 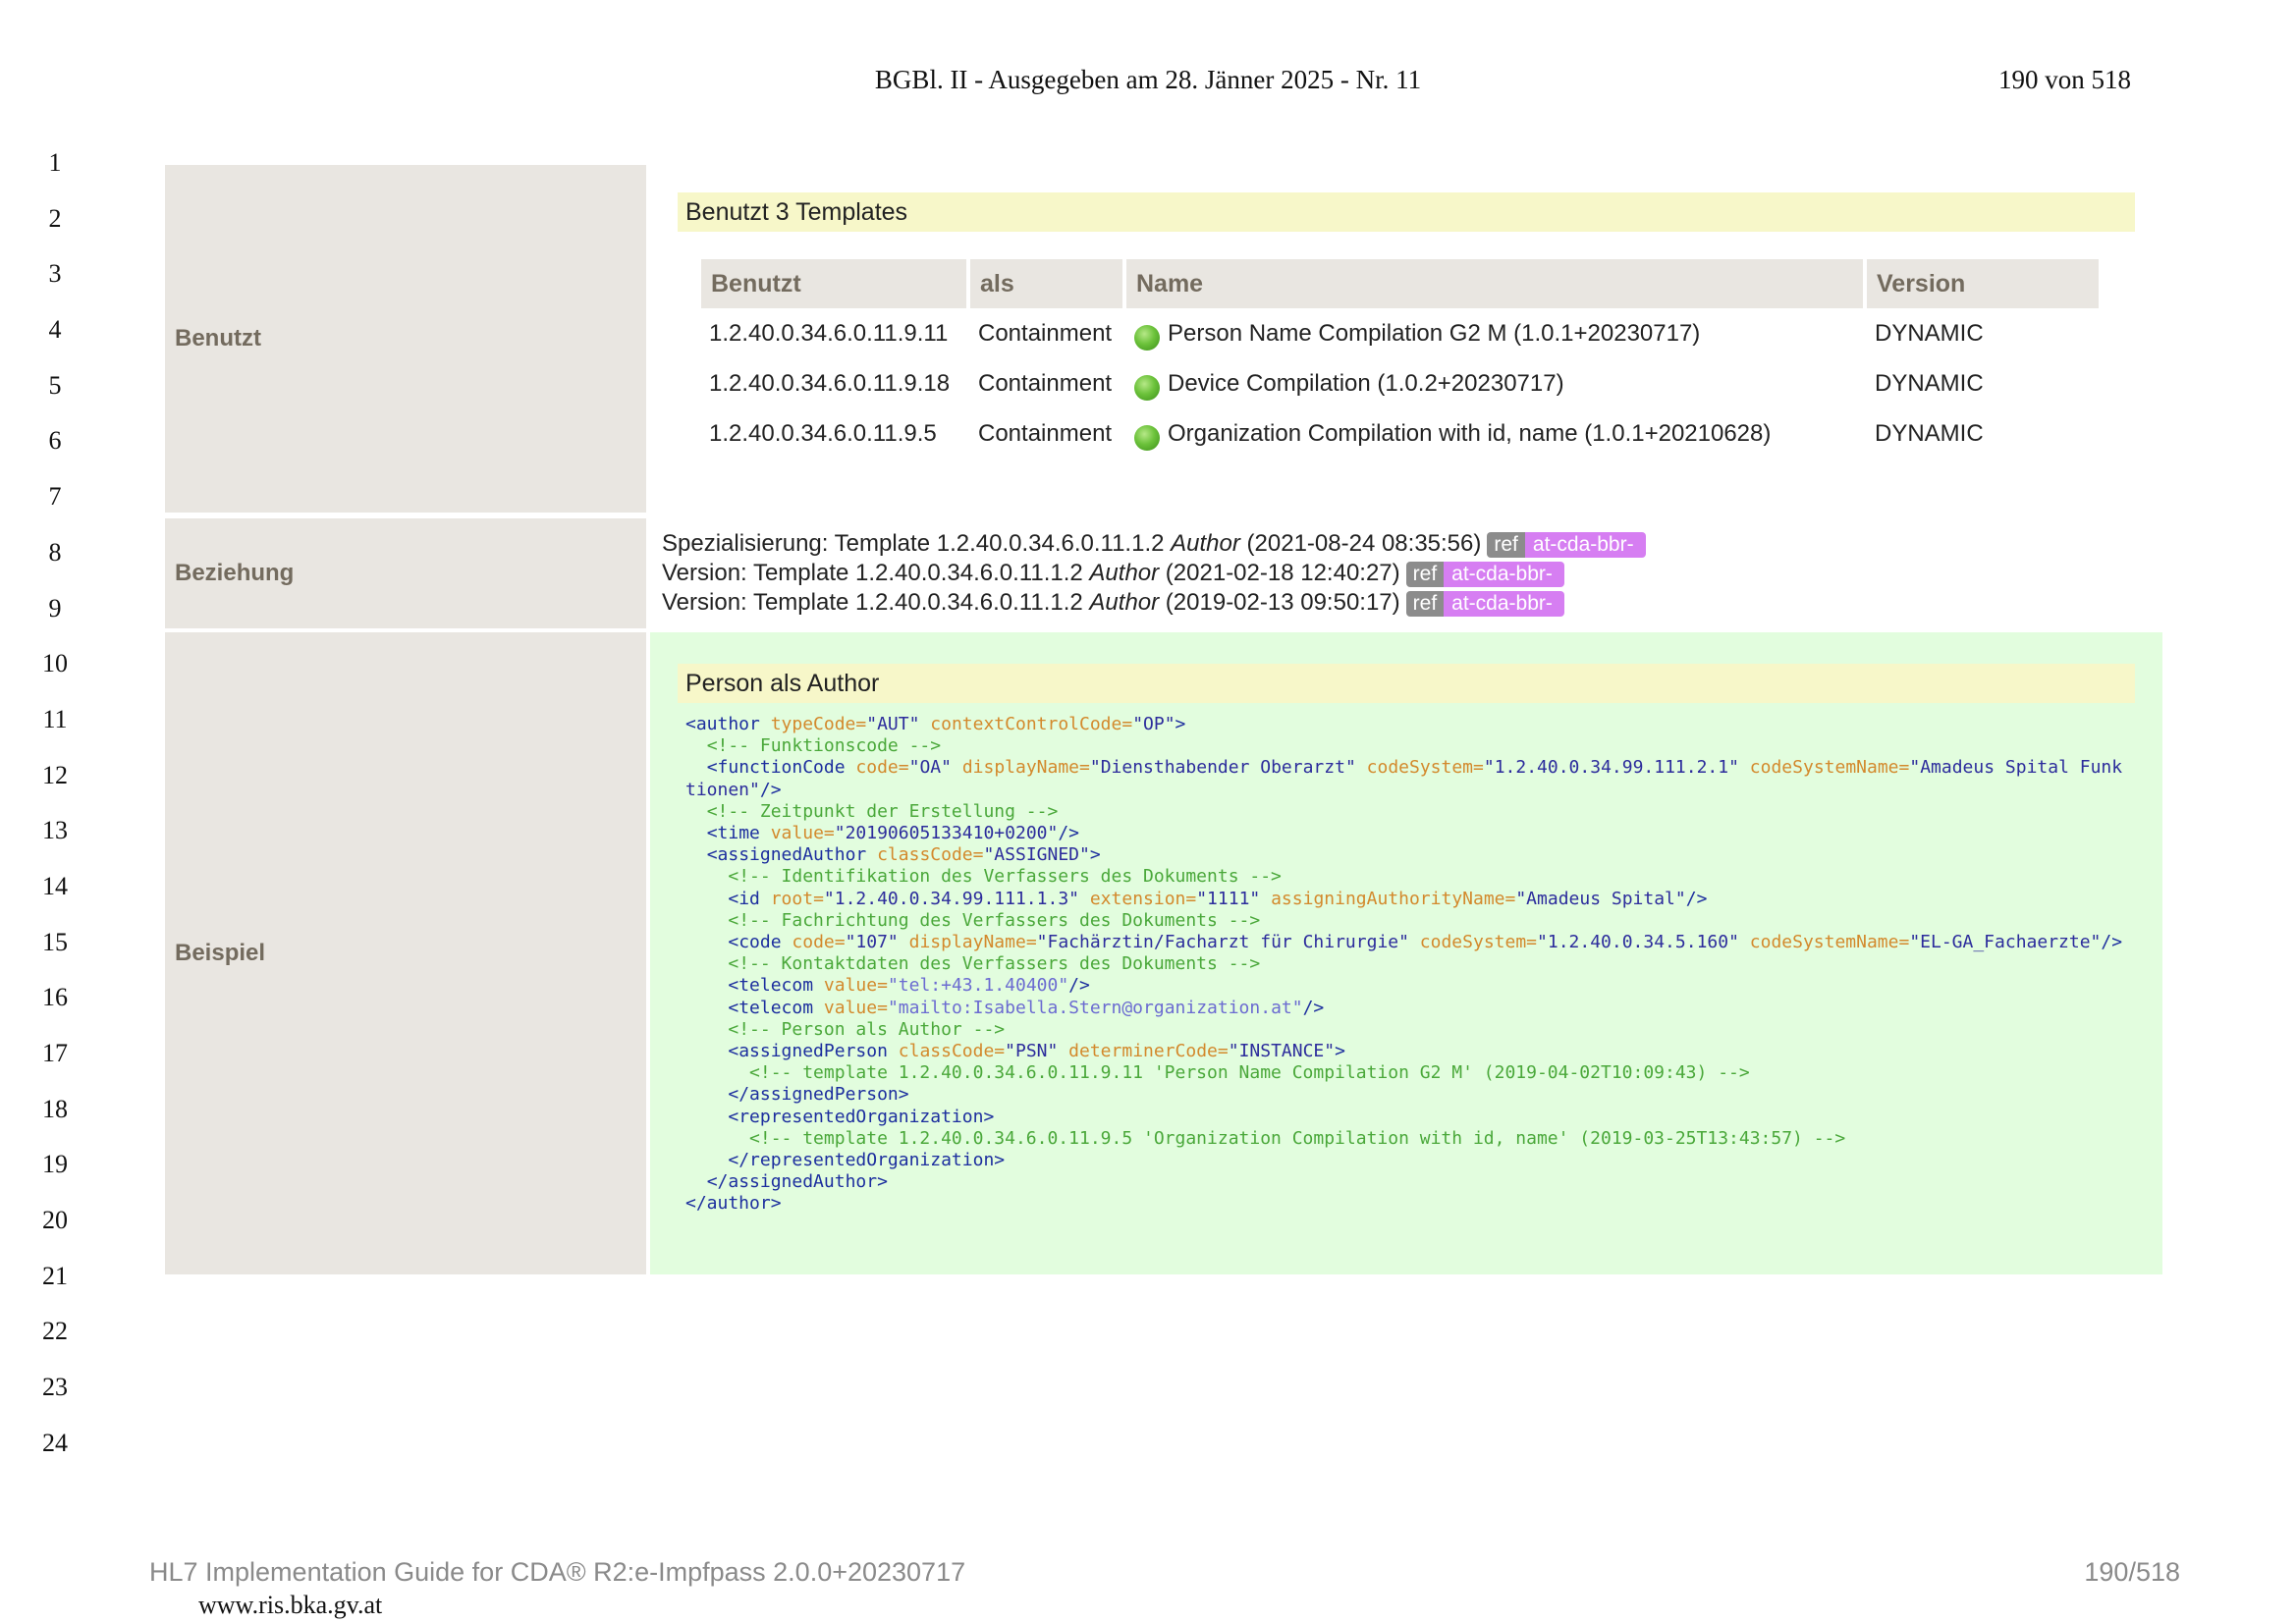 What do you see at coordinates (55, 1220) in the screenshot?
I see `line-number: 20` at bounding box center [55, 1220].